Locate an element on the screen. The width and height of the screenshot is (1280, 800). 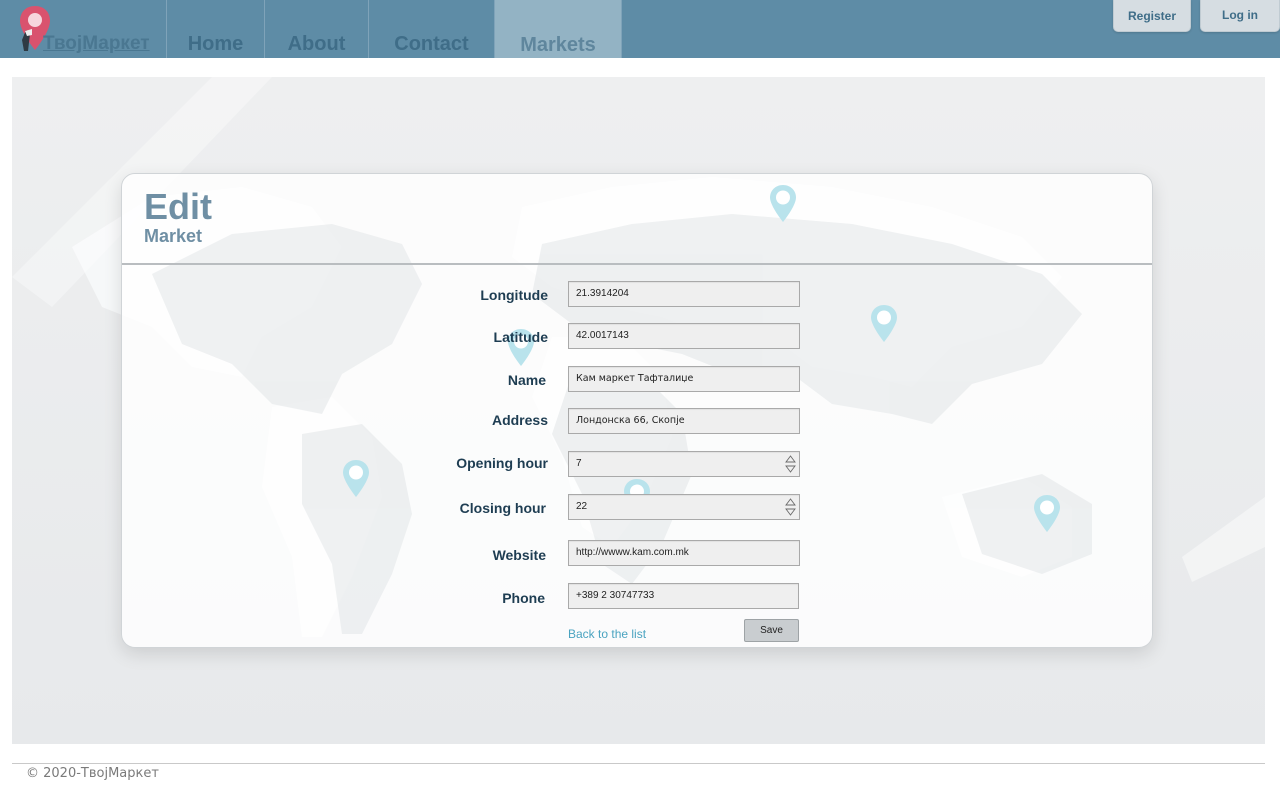
name-input: Кам маркет Тафталиџе is located at coordinates (684, 379).